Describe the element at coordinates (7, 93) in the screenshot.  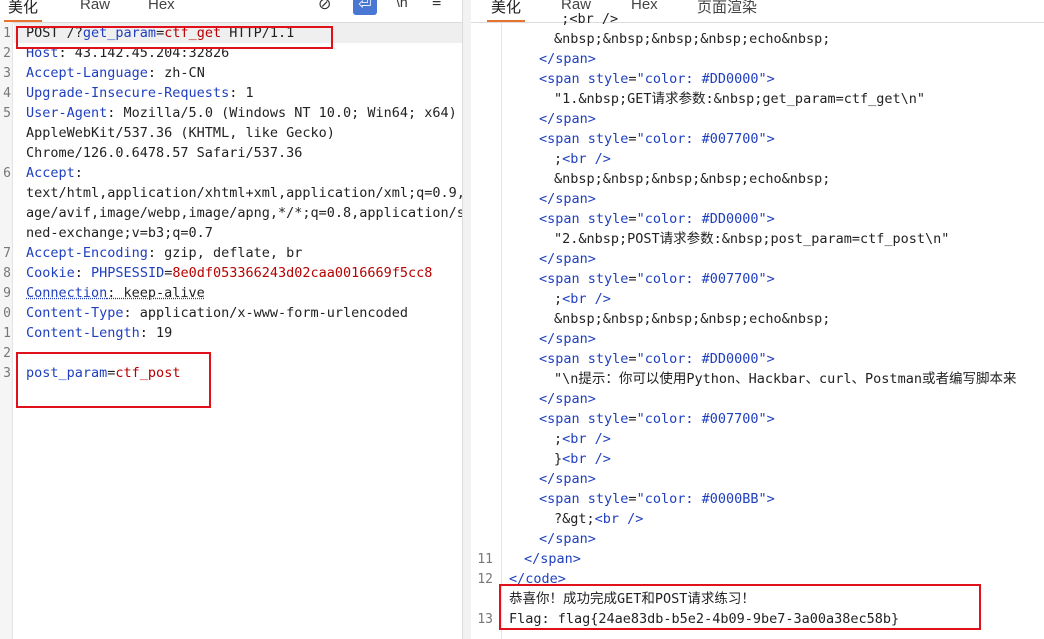
I see `line-number: 4` at that location.